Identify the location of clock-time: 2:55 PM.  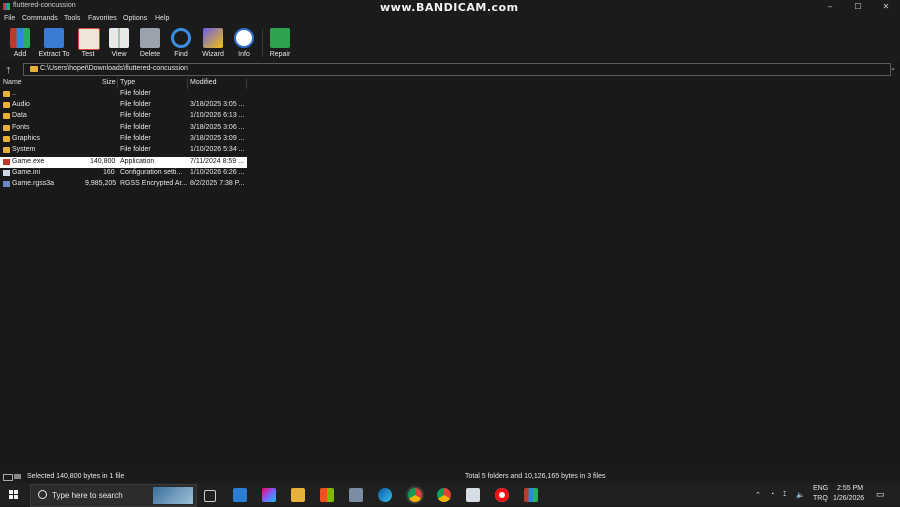
(850, 488).